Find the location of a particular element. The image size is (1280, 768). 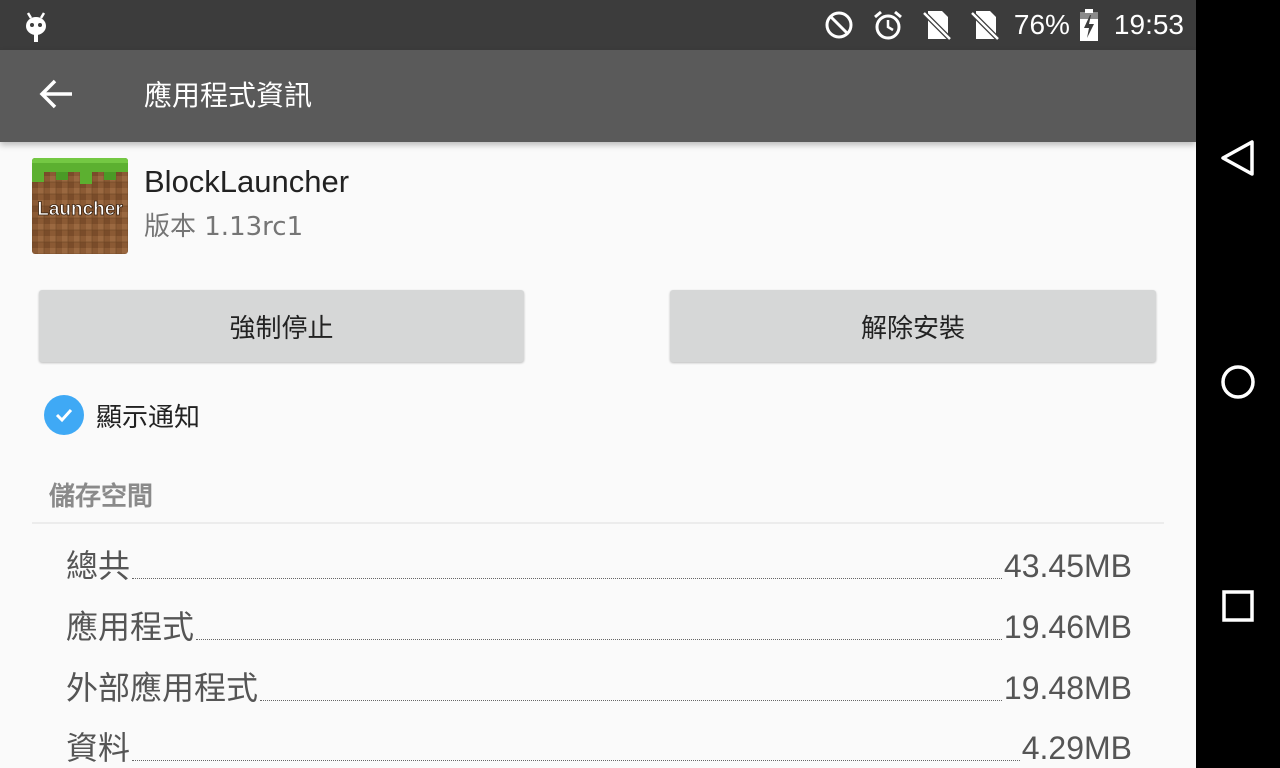

app-icon: Launcher is located at coordinates (80, 206).